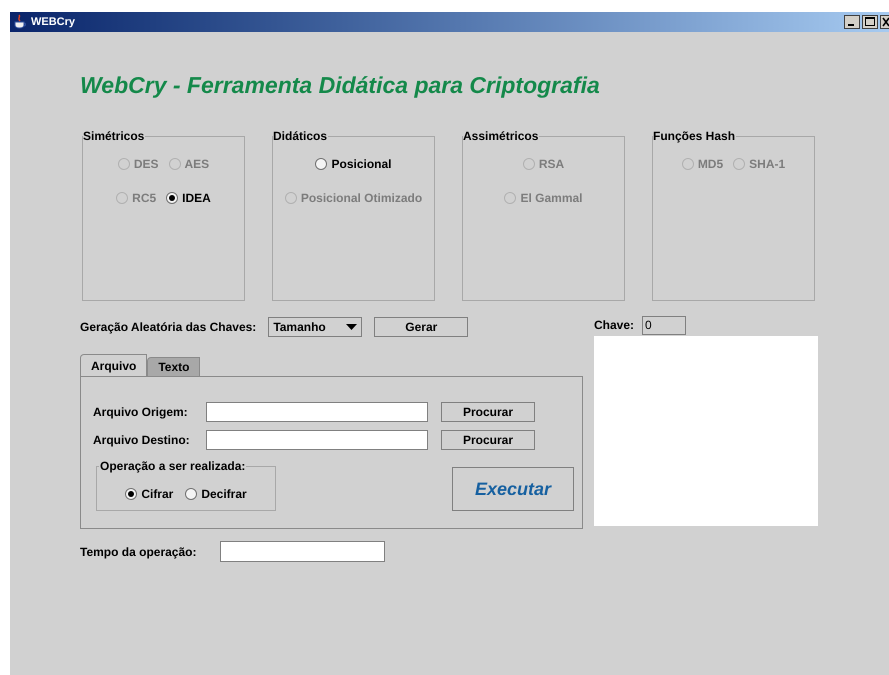 The width and height of the screenshot is (889, 675). I want to click on group-title: Assimétricos, so click(501, 136).